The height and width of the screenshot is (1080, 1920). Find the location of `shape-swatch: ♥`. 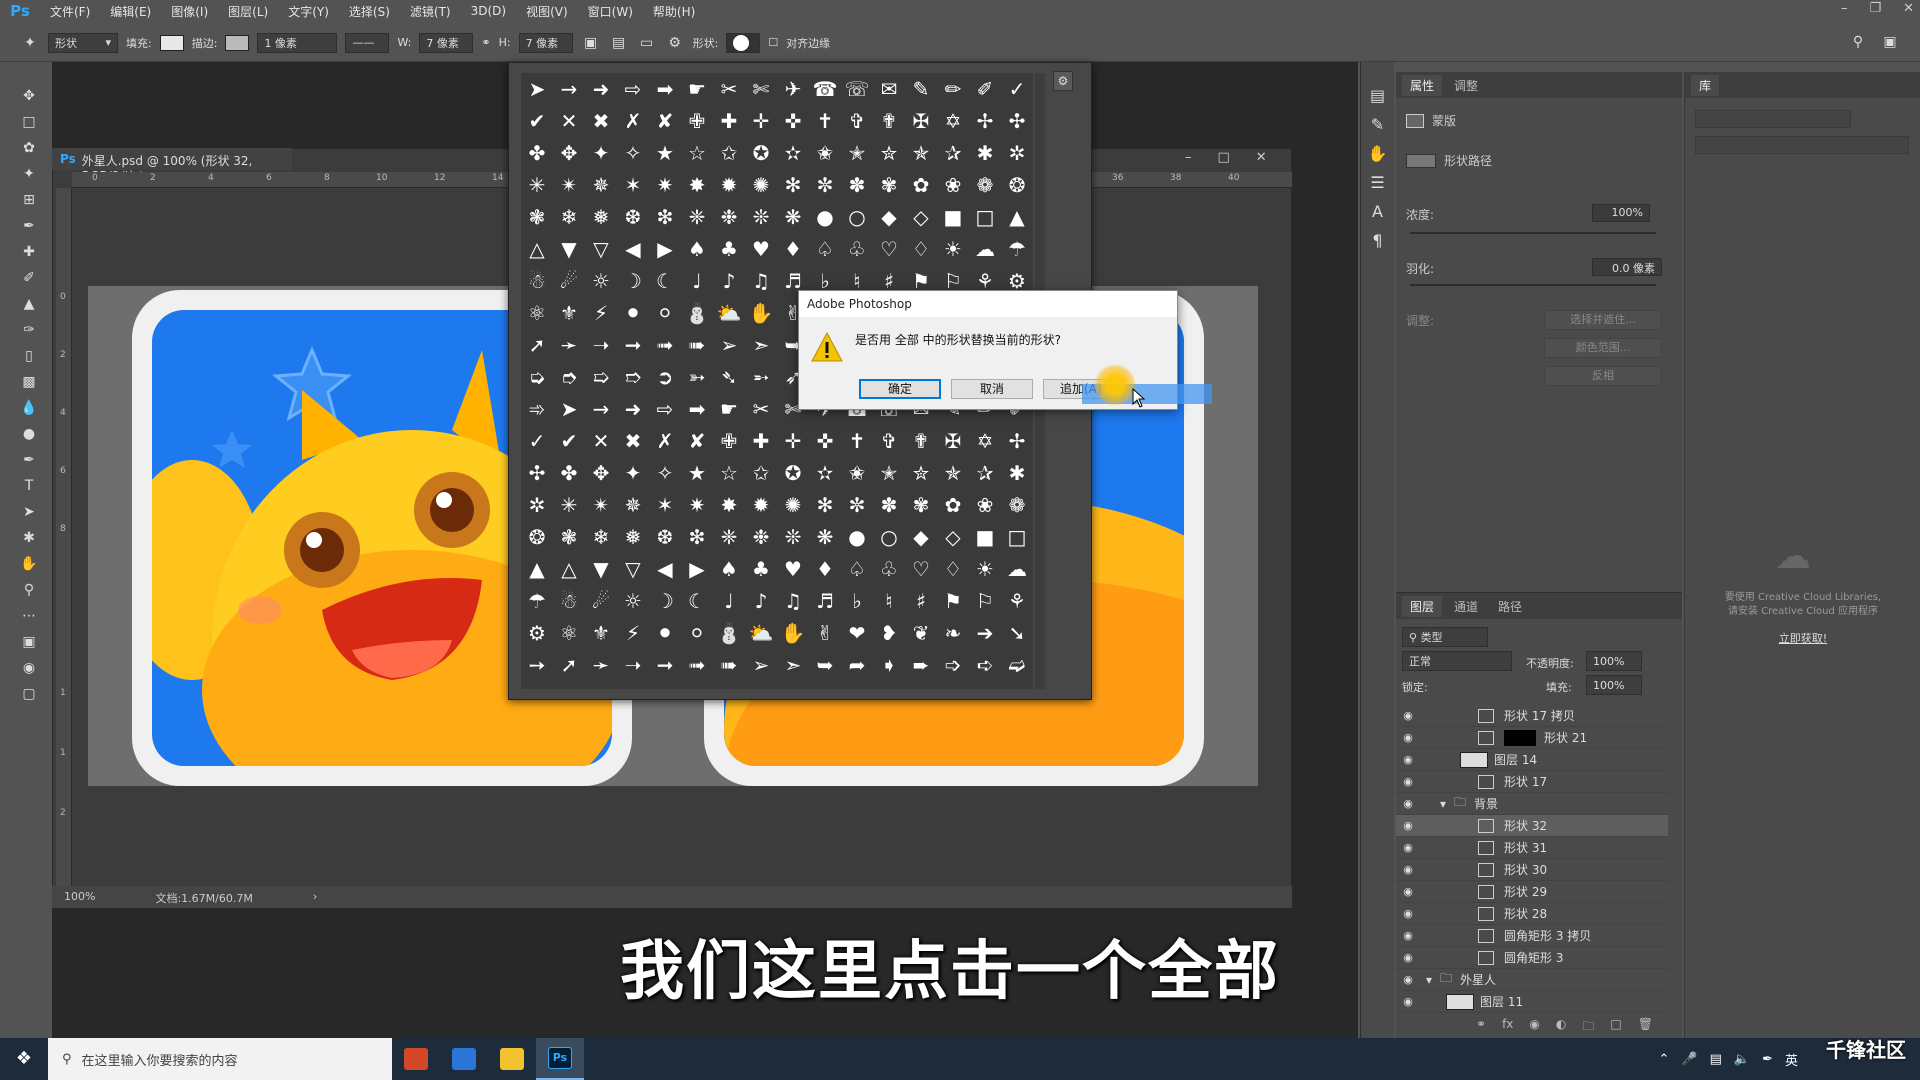

shape-swatch: ♥ is located at coordinates (793, 569).